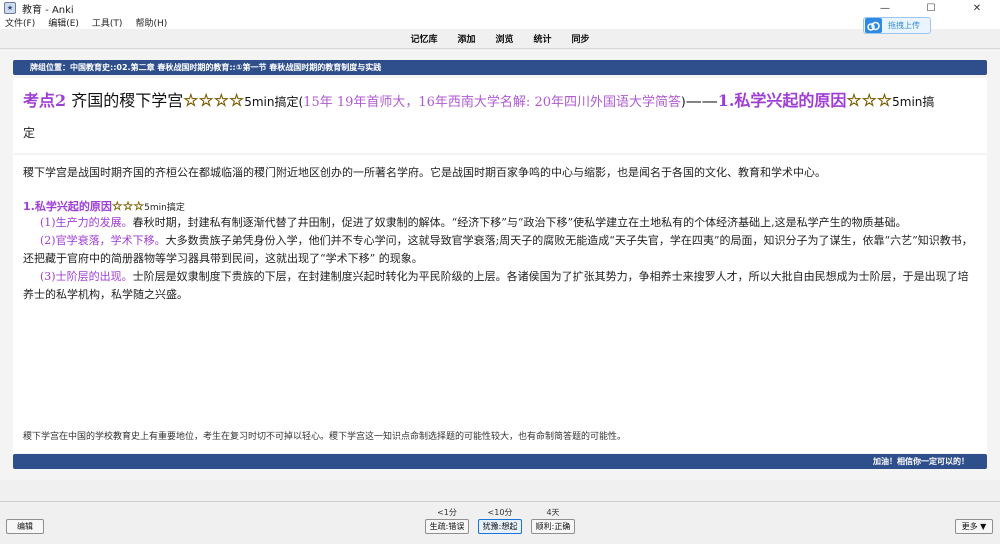 This screenshot has height=544, width=1000. Describe the element at coordinates (155, 208) in the screenshot. I see `section-time: 5min` at that location.